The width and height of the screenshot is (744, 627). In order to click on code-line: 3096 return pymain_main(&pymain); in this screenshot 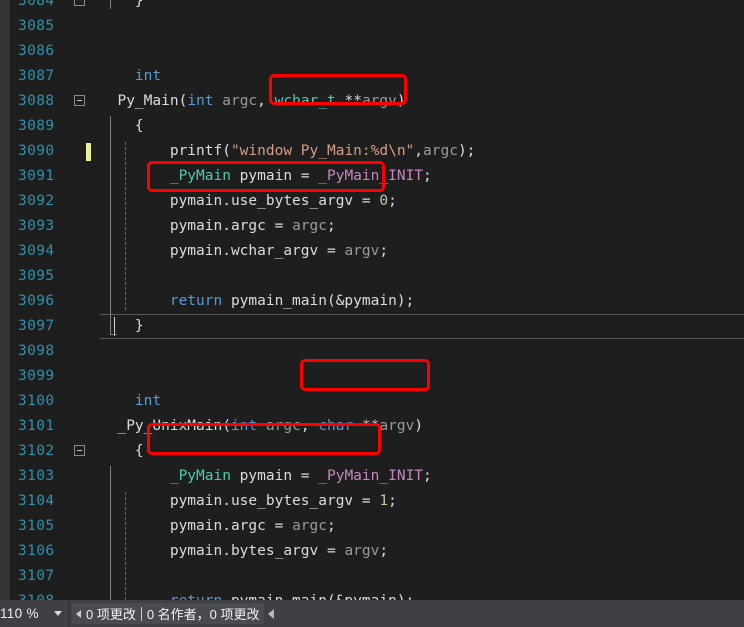, I will do `click(372, 301)`.